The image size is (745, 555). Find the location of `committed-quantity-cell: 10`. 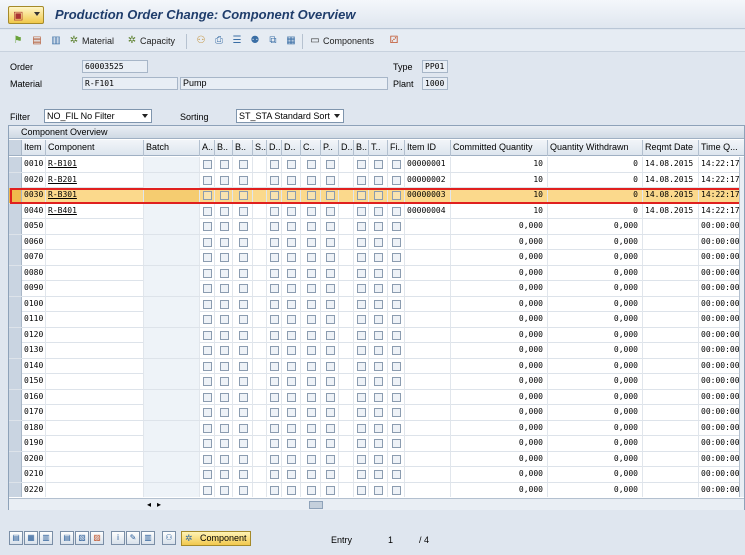

committed-quantity-cell: 10 is located at coordinates (499, 211).